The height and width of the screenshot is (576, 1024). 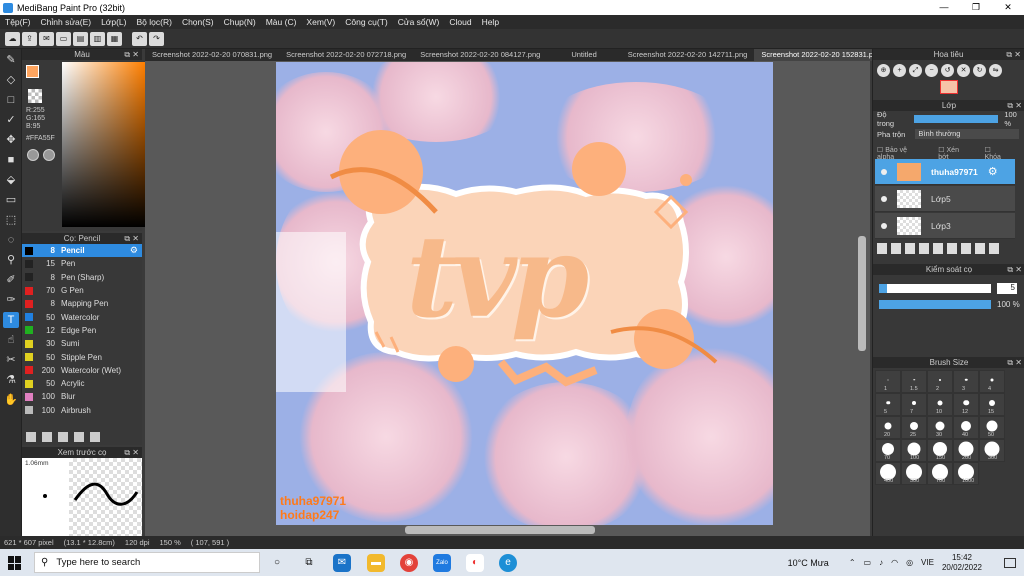 I want to click on menu-snap: Chụp(N), so click(x=240, y=22).